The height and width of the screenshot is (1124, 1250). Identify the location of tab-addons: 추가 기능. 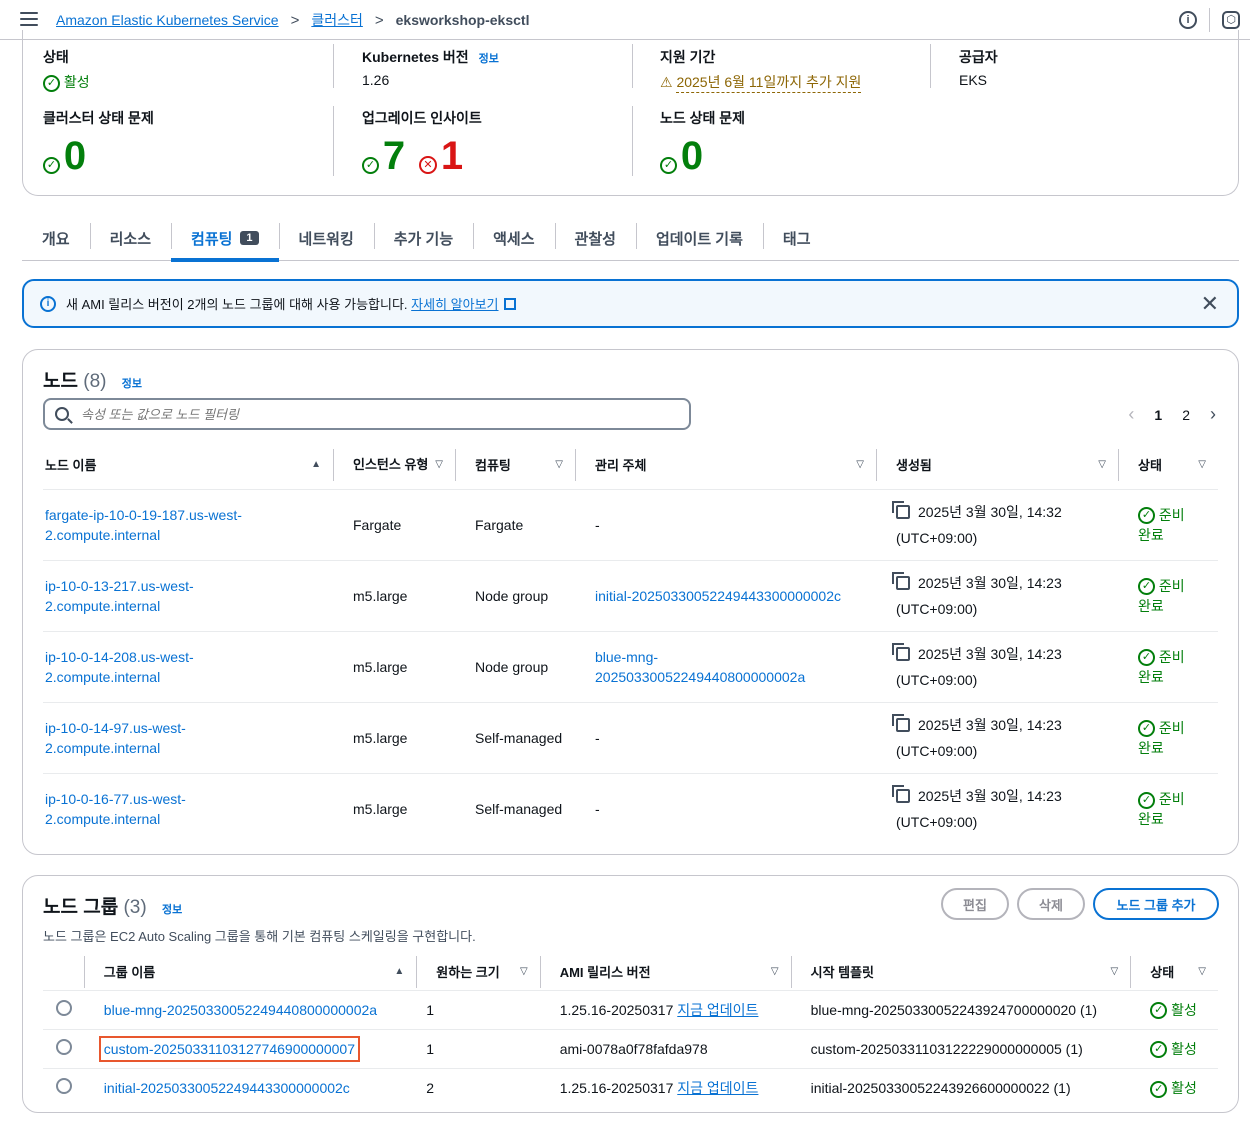
(423, 238).